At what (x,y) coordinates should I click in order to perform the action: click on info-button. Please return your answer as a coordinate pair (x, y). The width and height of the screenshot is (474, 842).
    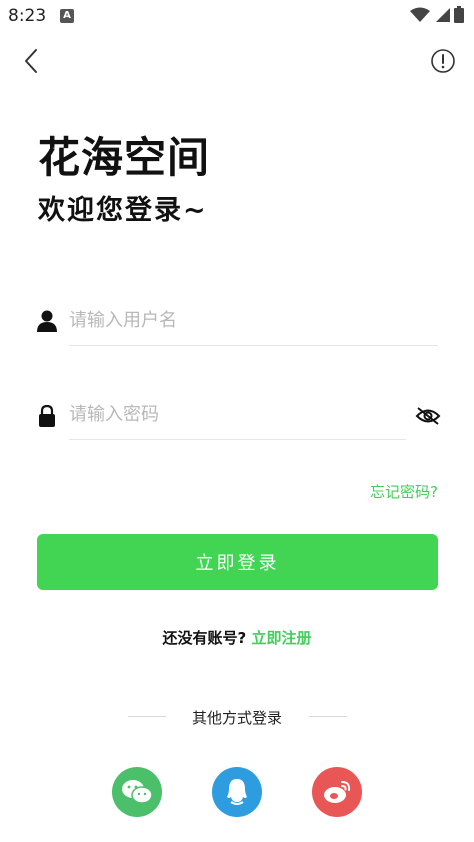
    Looking at the image, I should click on (443, 61).